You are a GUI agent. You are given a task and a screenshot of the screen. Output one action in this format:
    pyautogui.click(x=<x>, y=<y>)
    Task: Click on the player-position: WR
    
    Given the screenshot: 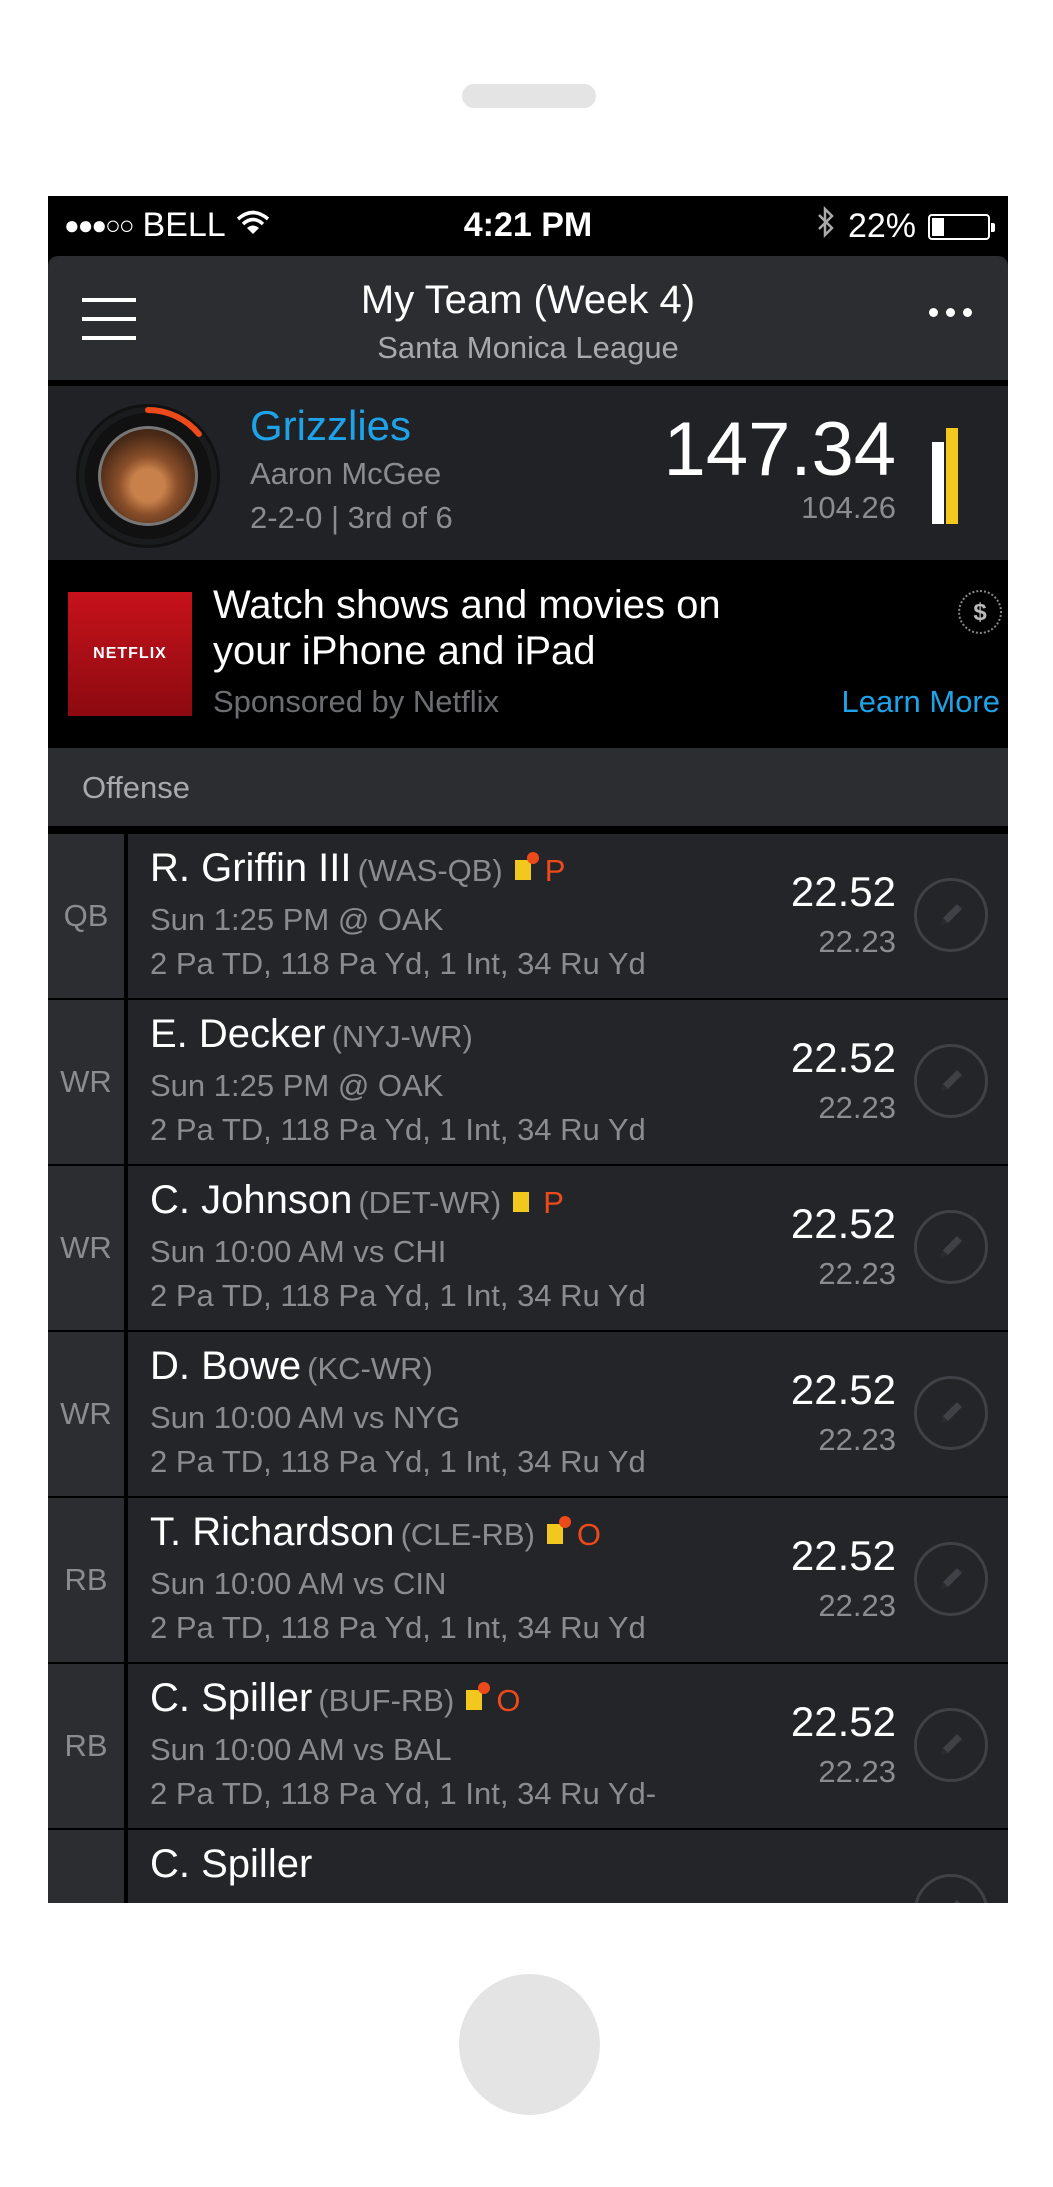 What is the action you would take?
    pyautogui.click(x=86, y=1082)
    